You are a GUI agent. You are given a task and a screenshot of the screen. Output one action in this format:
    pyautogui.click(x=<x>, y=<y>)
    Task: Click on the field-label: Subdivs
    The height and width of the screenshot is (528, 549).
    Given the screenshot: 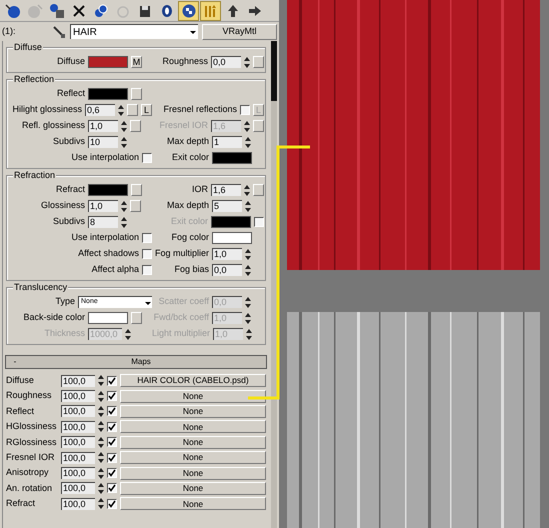 What is the action you would take?
    pyautogui.click(x=69, y=141)
    